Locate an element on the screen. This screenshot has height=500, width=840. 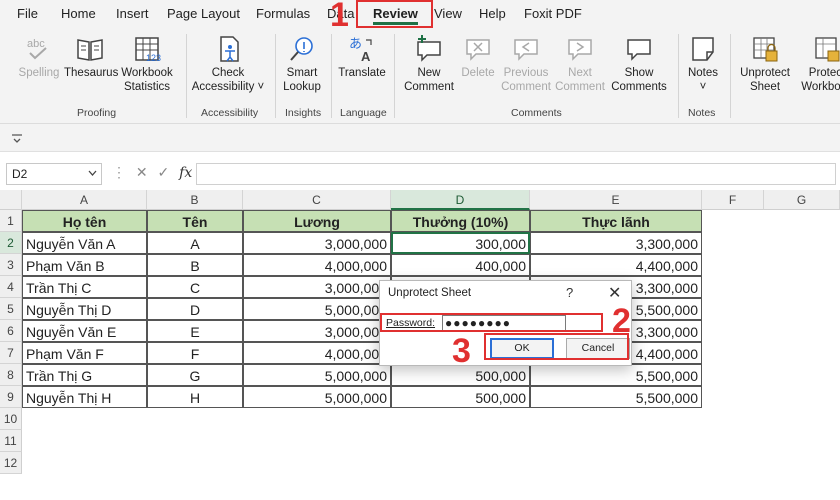
table-cell: Nguyễn Thị D is located at coordinates (84, 309).